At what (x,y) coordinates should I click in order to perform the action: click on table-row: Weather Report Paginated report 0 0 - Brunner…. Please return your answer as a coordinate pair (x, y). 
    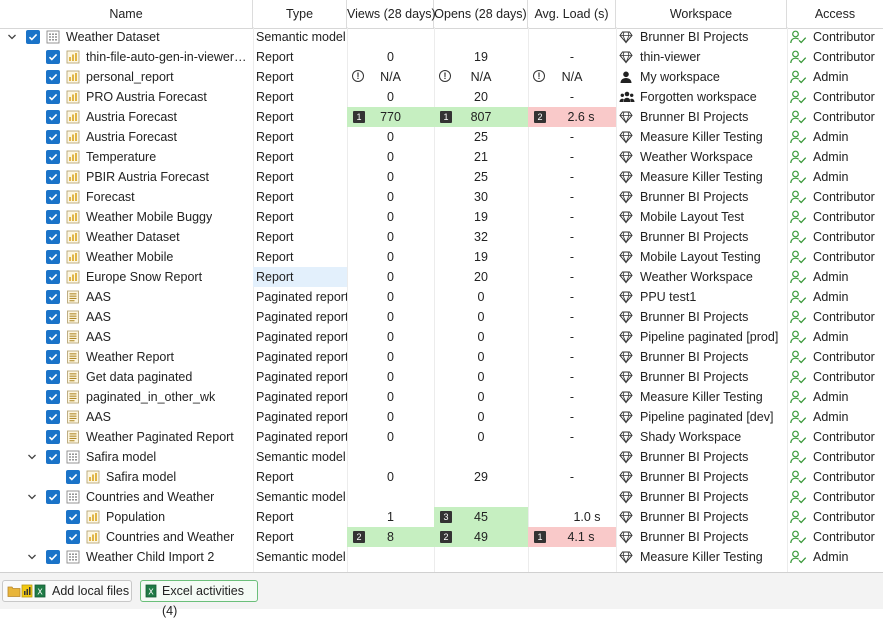
    Looking at the image, I should click on (441, 357).